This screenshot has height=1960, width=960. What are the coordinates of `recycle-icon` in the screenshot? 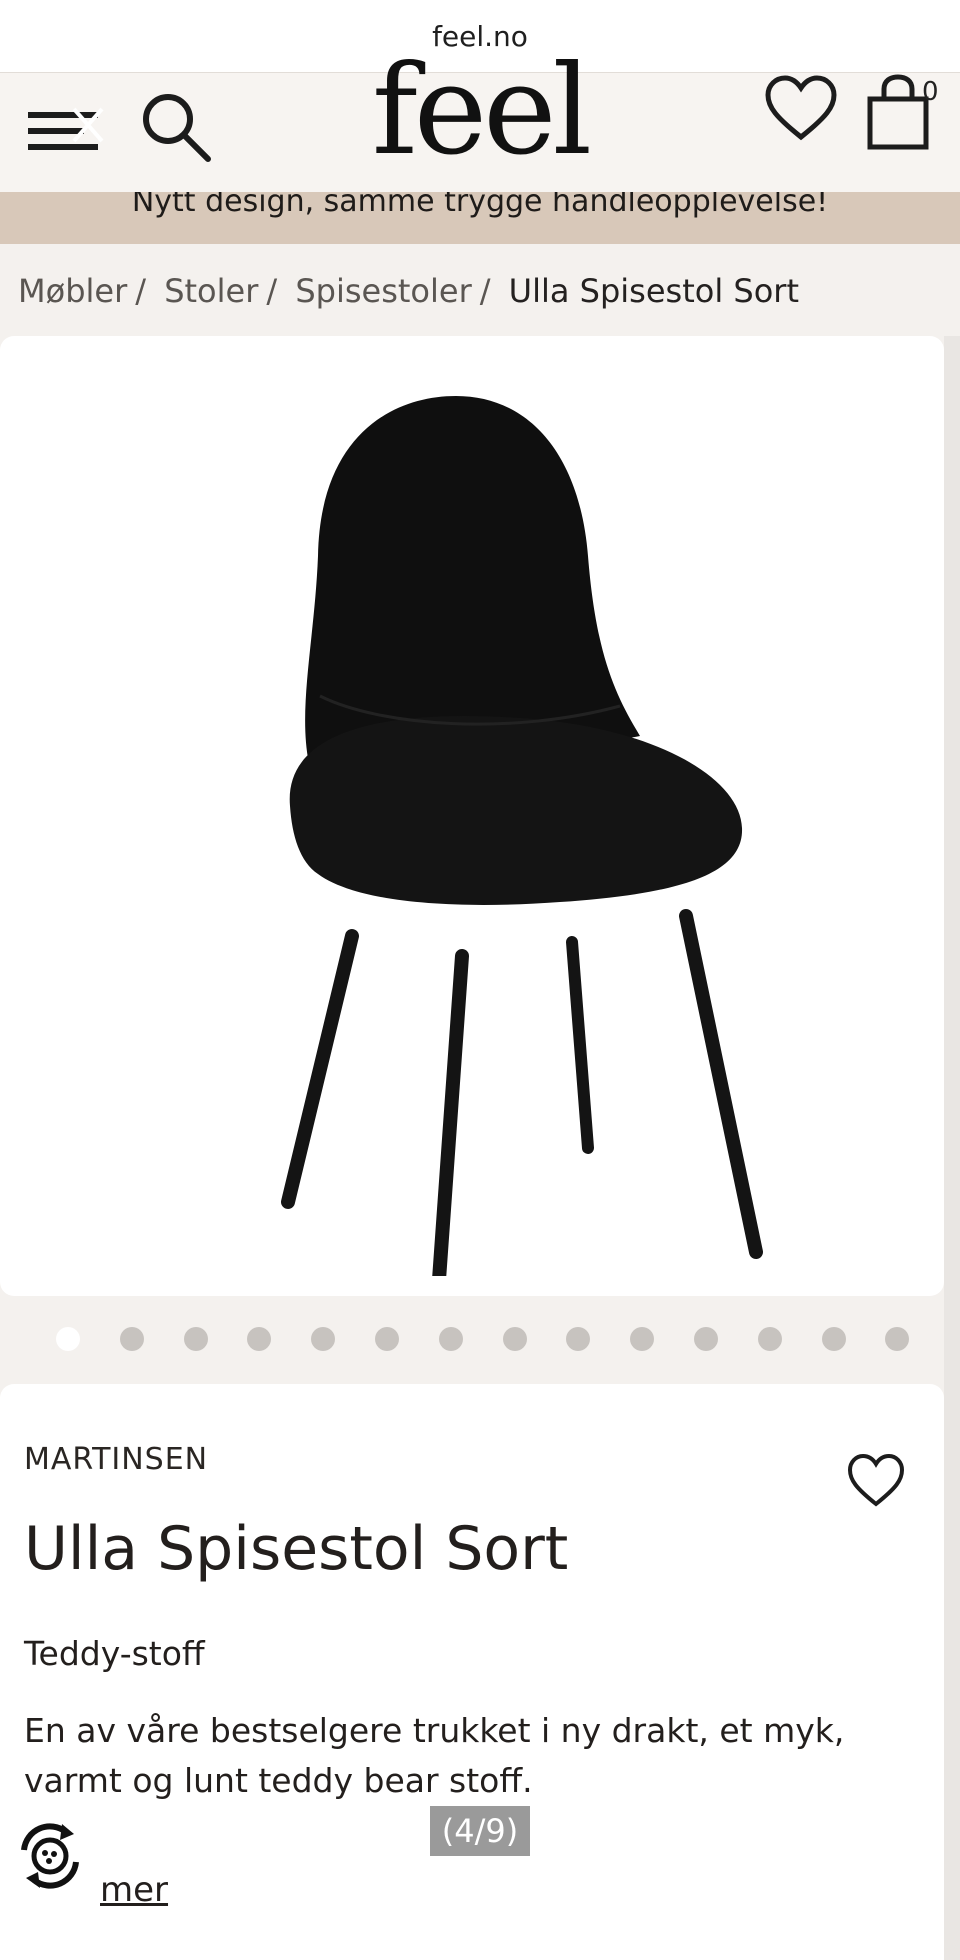 It's located at (50, 1856).